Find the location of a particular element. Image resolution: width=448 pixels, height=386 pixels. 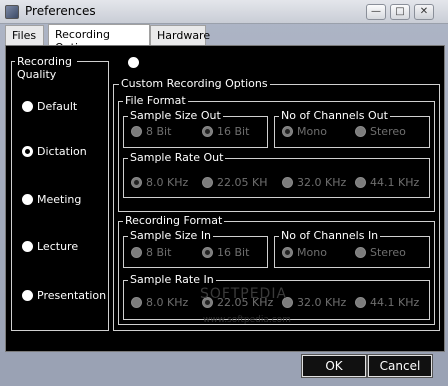

rate-out-32khz-label: 32.0 KHz is located at coordinates (322, 182).